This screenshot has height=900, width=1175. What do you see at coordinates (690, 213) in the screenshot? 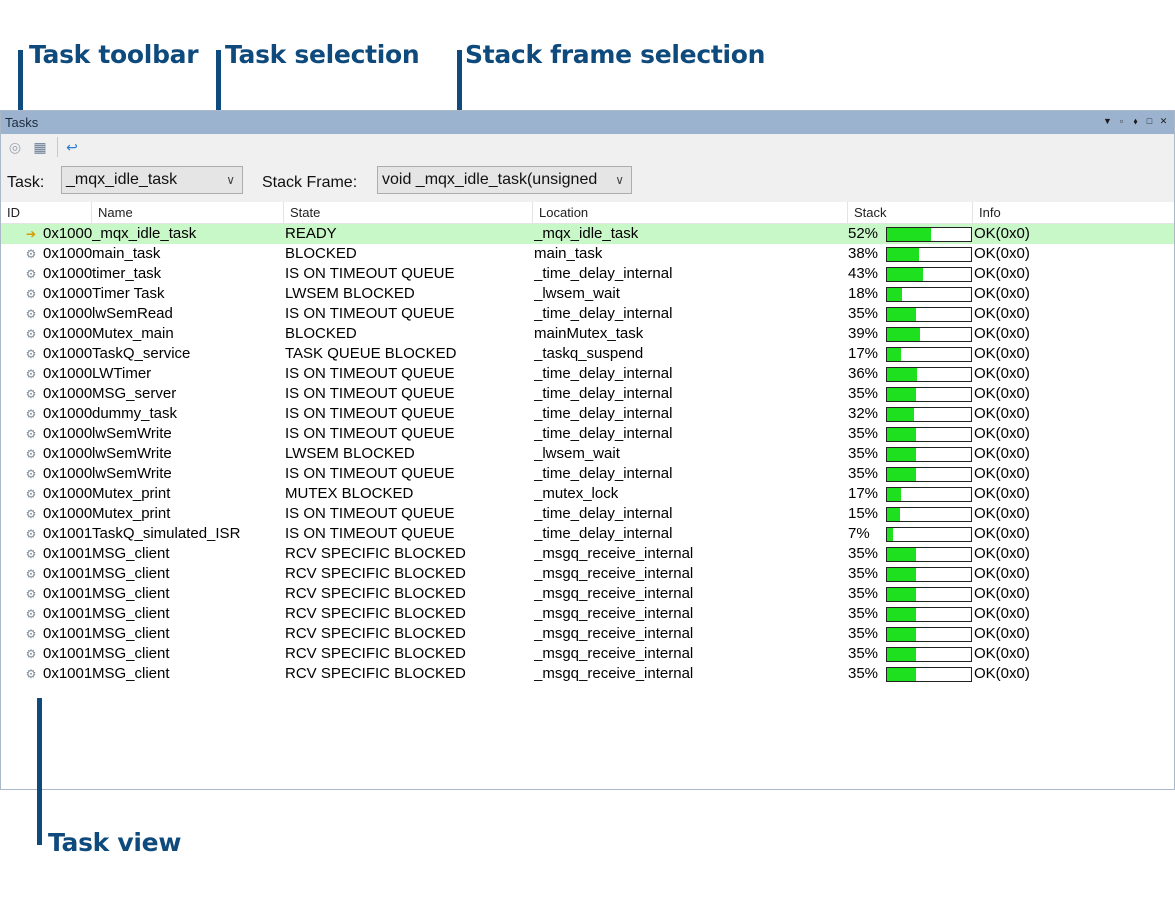
I see `column-header-location: Location` at bounding box center [690, 213].